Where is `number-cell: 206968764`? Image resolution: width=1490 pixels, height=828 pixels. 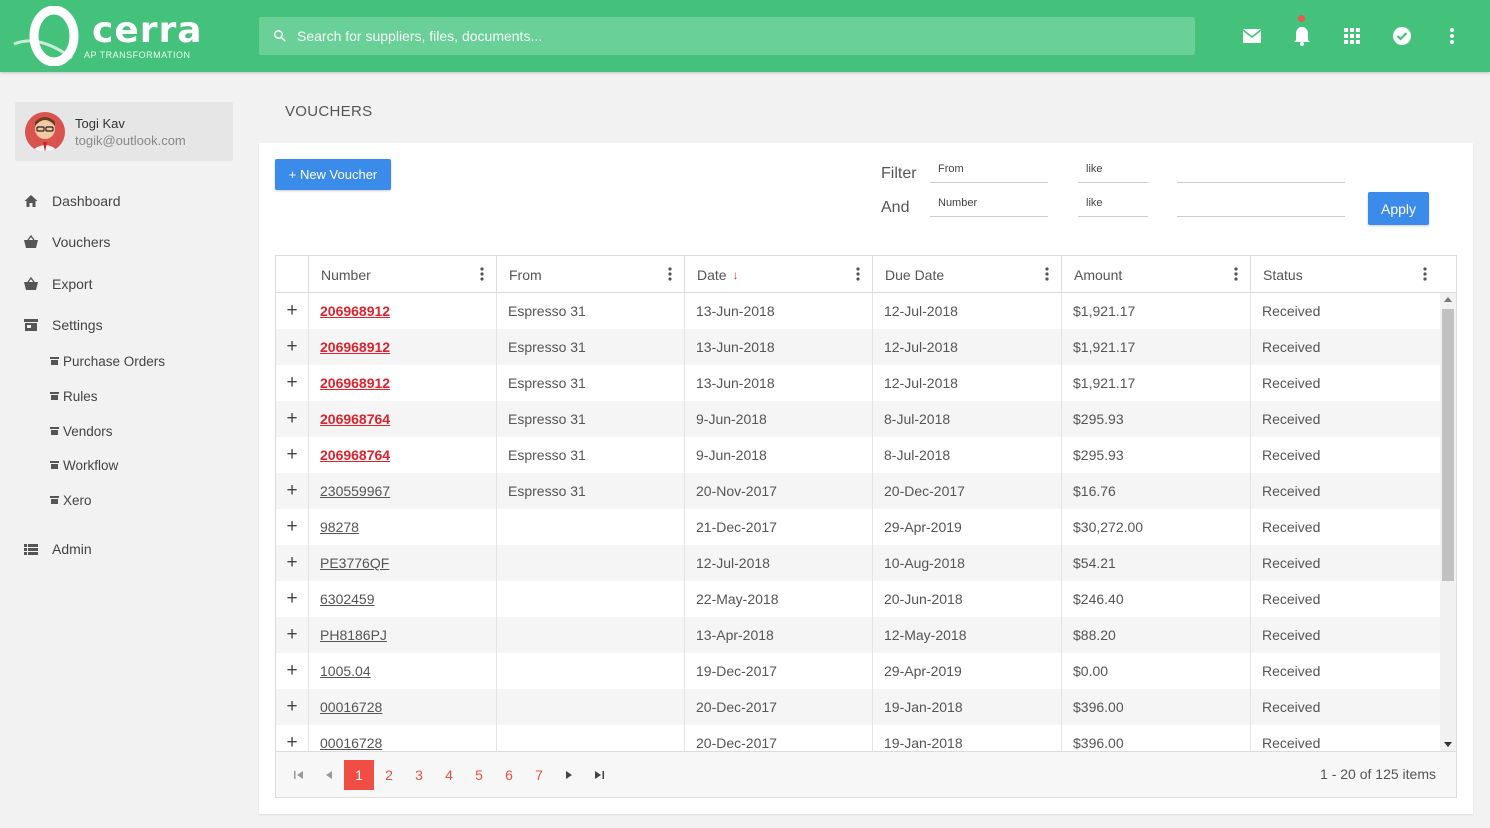 number-cell: 206968764 is located at coordinates (402, 419).